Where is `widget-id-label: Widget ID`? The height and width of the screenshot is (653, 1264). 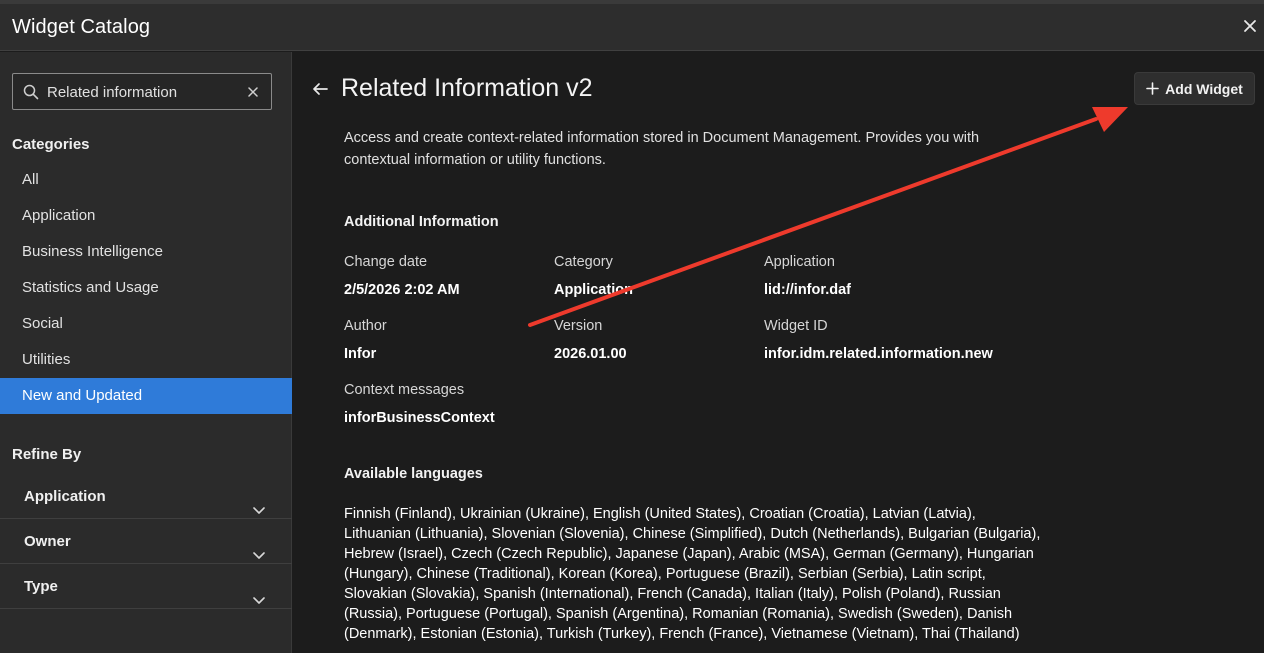 widget-id-label: Widget ID is located at coordinates (796, 326).